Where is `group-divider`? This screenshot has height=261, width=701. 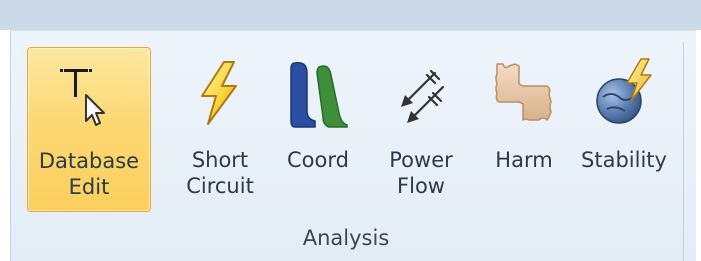 group-divider is located at coordinates (683, 151).